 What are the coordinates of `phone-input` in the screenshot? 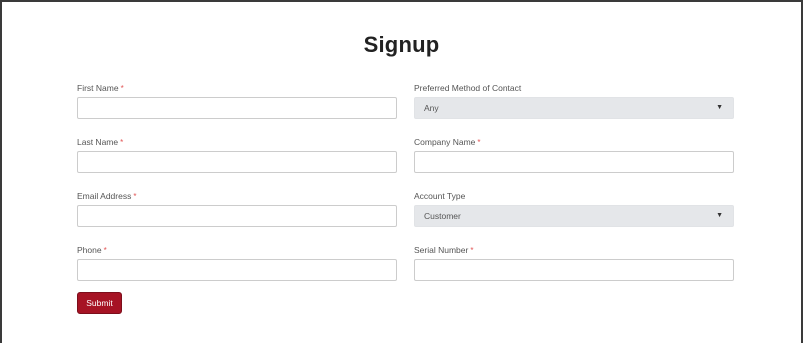 It's located at (237, 270).